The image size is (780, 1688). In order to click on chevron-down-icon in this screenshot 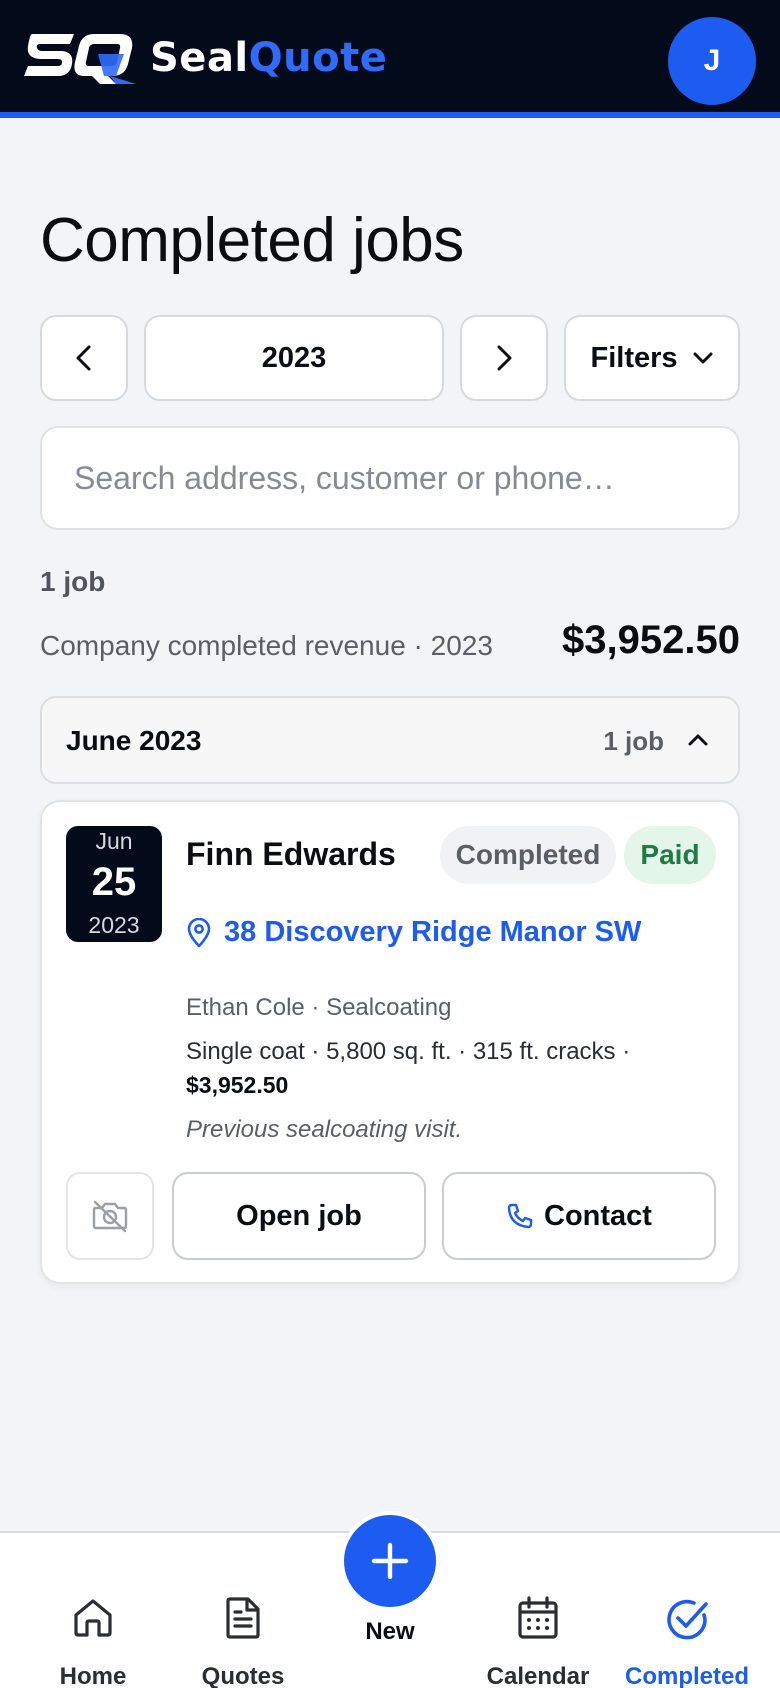, I will do `click(703, 358)`.